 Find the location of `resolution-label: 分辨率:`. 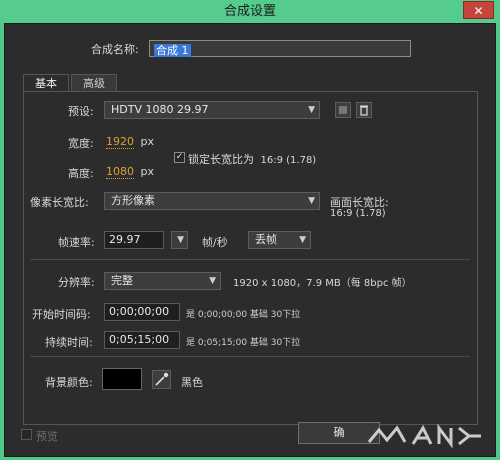

resolution-label: 分辨率: is located at coordinates (76, 282).